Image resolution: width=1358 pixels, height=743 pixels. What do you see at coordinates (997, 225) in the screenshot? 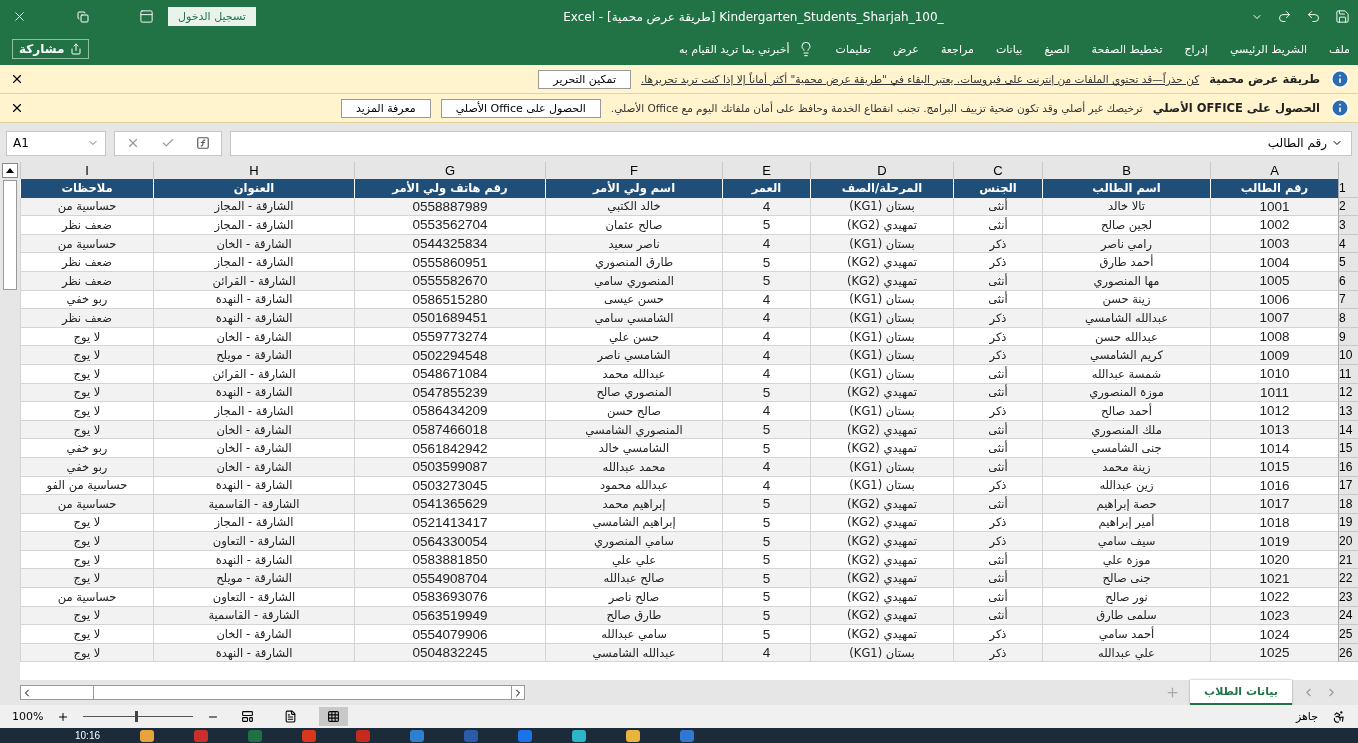
I see `table-cell: أنثى` at bounding box center [997, 225].